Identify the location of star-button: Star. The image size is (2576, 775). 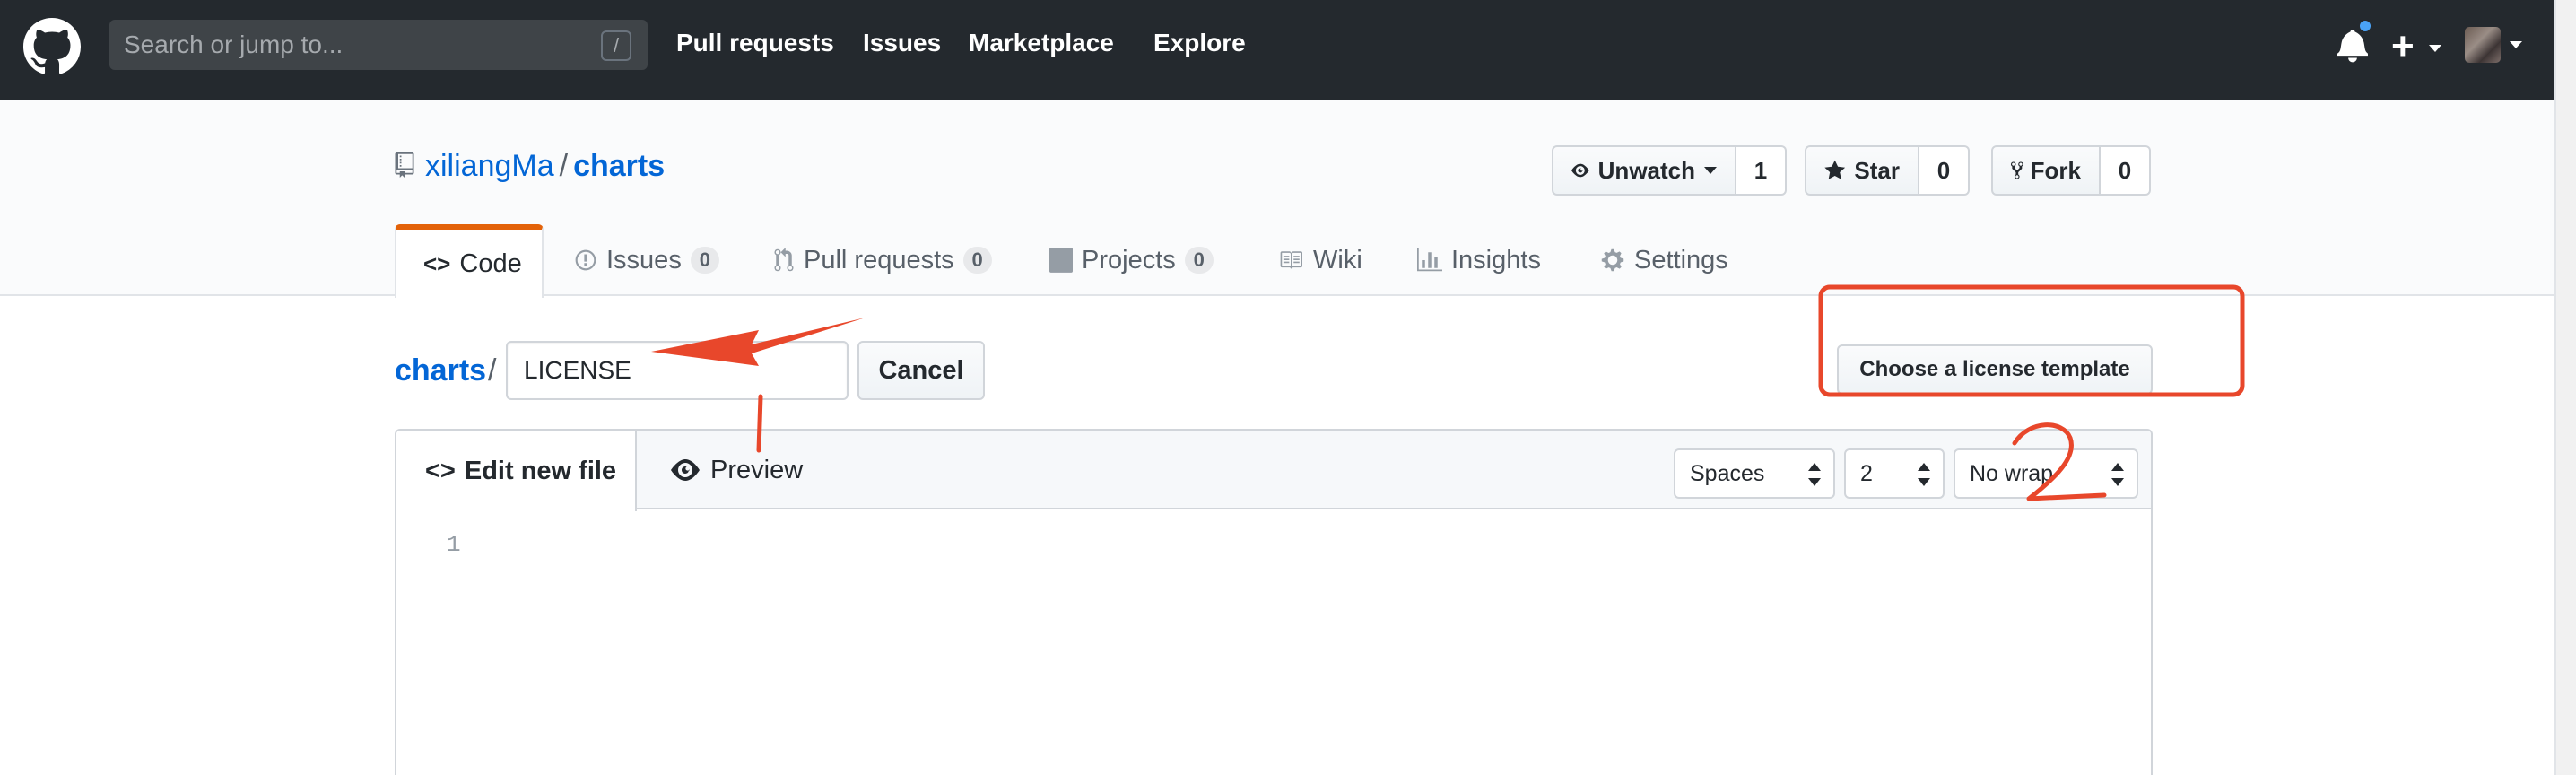
(1862, 170).